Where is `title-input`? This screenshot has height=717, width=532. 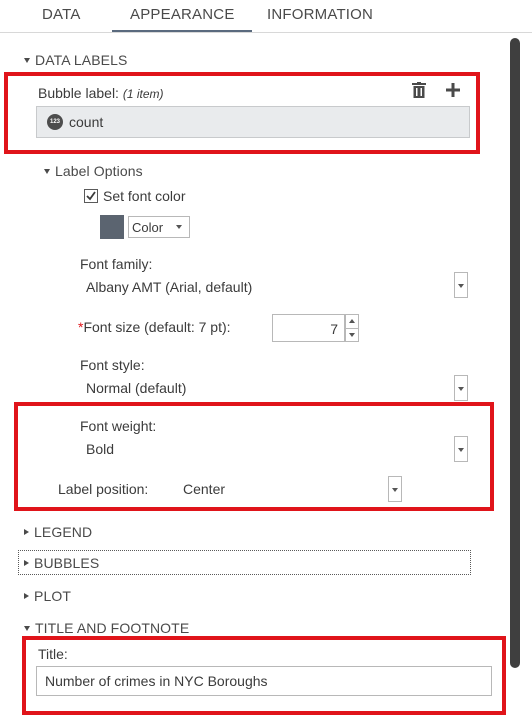
title-input is located at coordinates (264, 681).